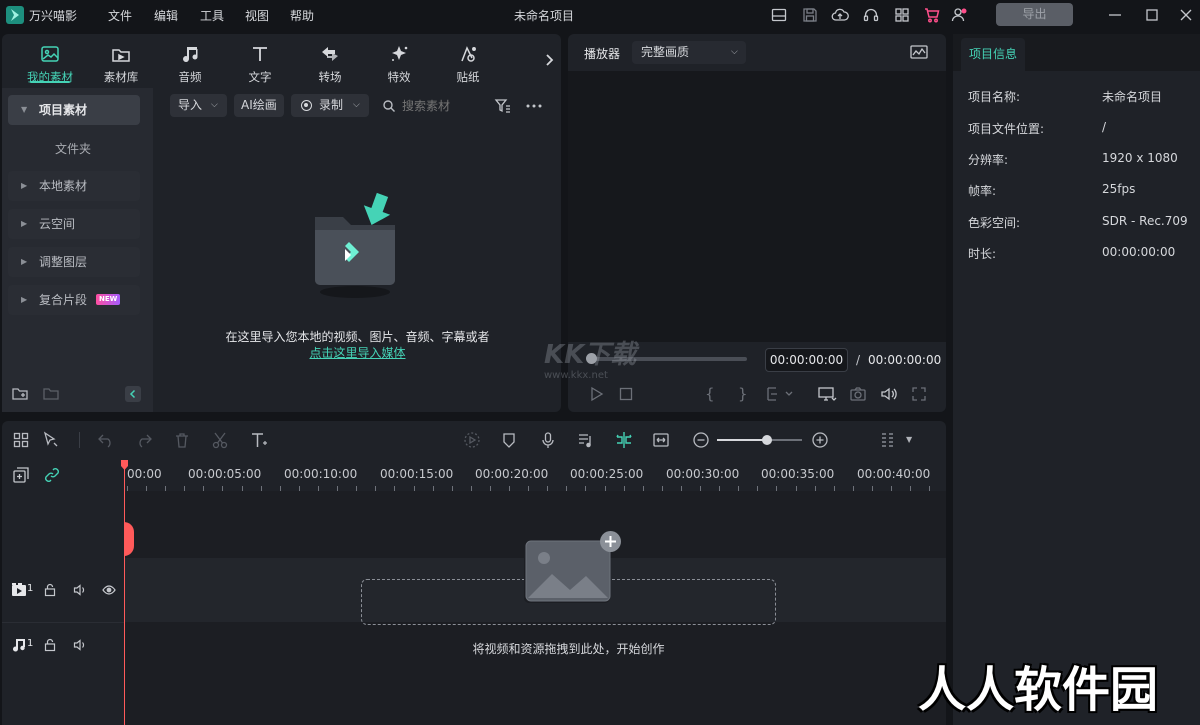 Image resolution: width=1200 pixels, height=725 pixels. What do you see at coordinates (73, 148) in the screenshot?
I see `sidebar-folder: 文件夹` at bounding box center [73, 148].